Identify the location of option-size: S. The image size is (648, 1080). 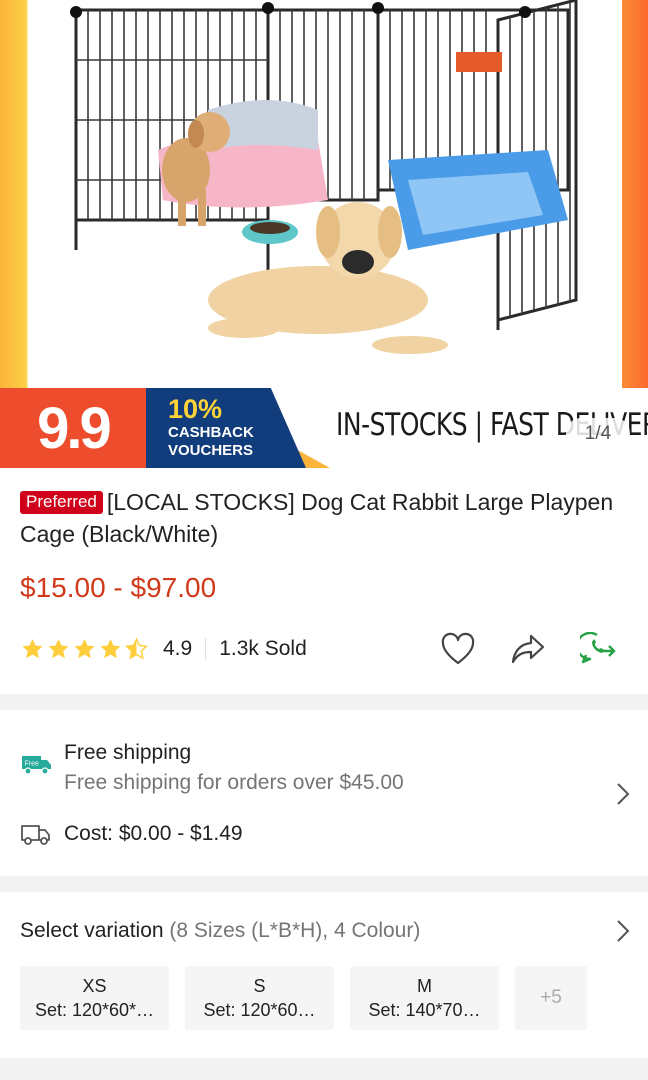
(259, 986).